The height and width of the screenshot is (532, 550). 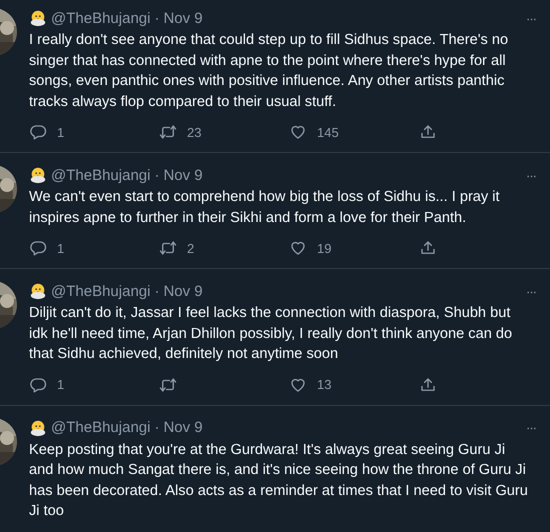 What do you see at coordinates (180, 132) in the screenshot?
I see `retweet-button: 23` at bounding box center [180, 132].